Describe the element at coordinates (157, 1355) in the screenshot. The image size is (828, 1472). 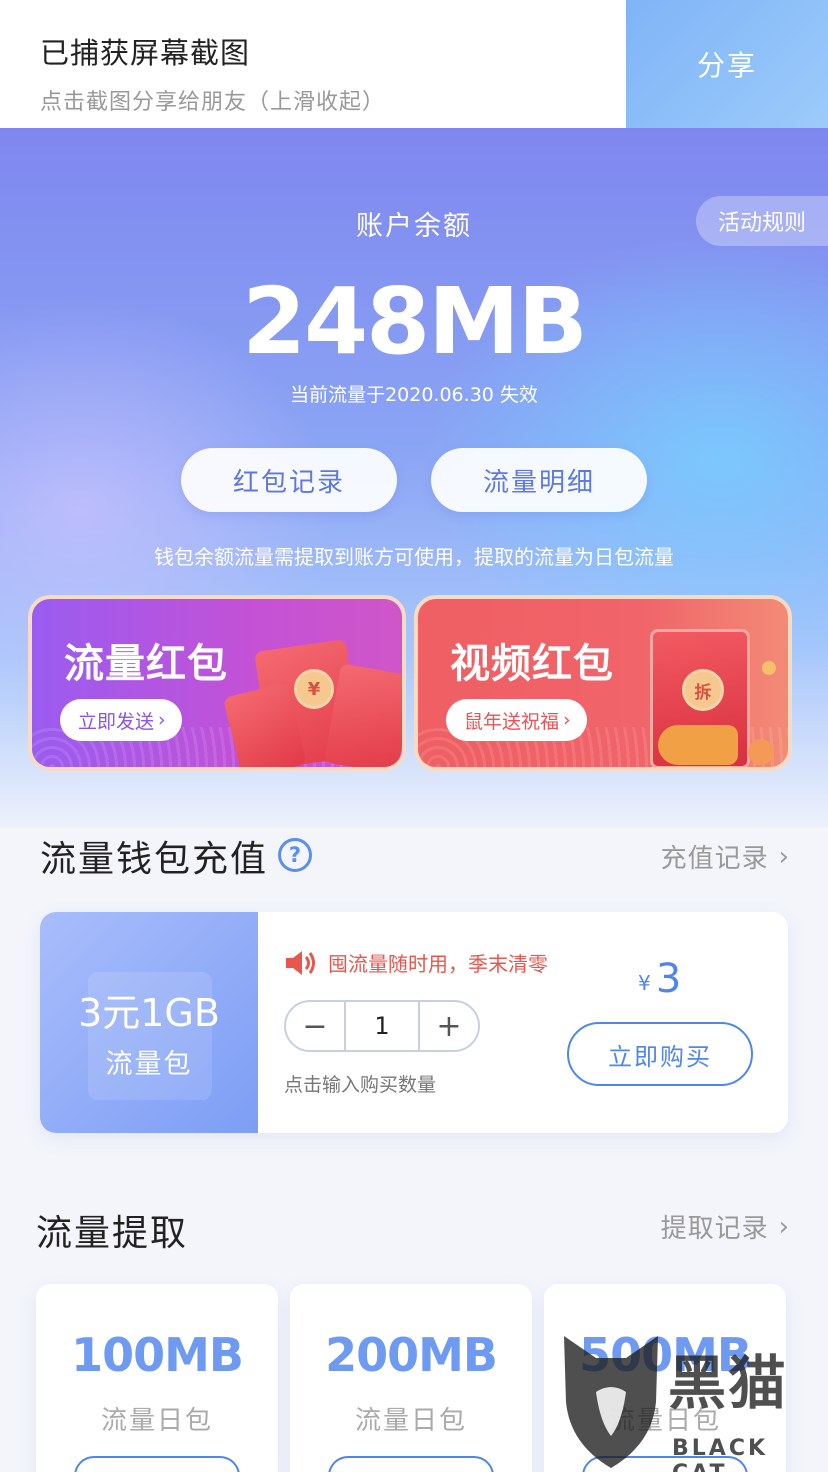
I see `extract-size: 100MB` at that location.